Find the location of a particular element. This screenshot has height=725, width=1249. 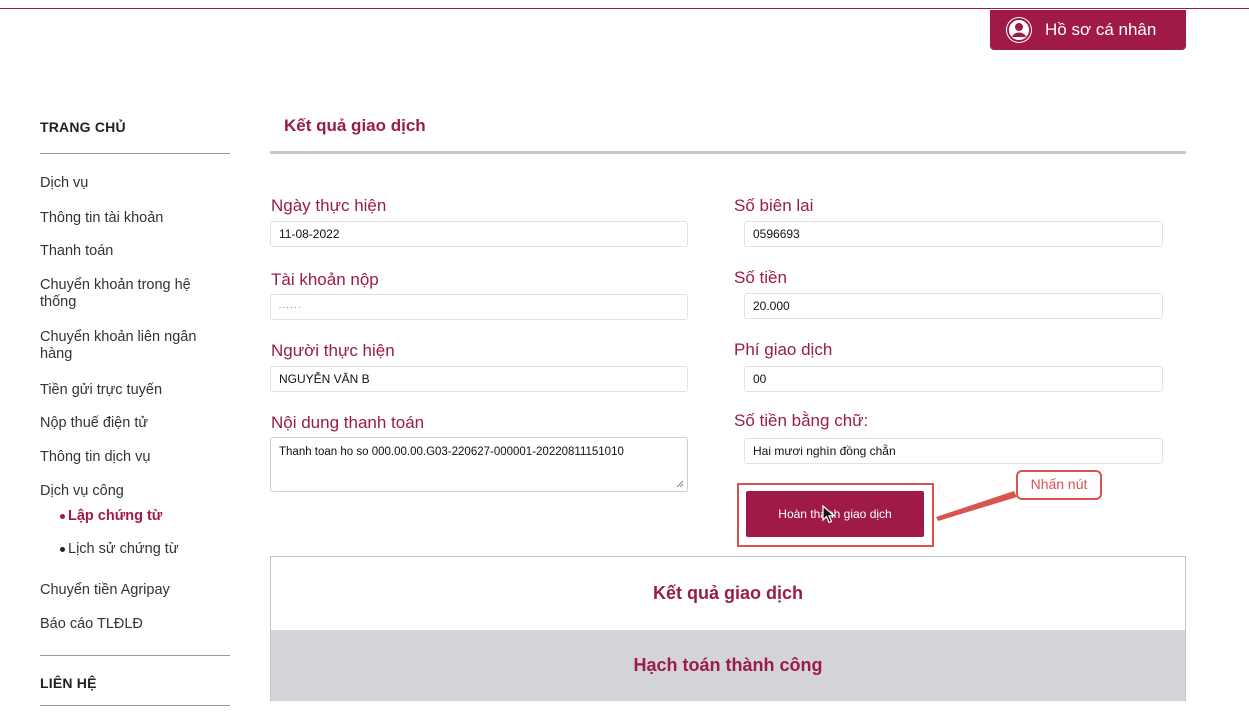

profile-label: Hồ sơ cá nhân is located at coordinates (1101, 29).